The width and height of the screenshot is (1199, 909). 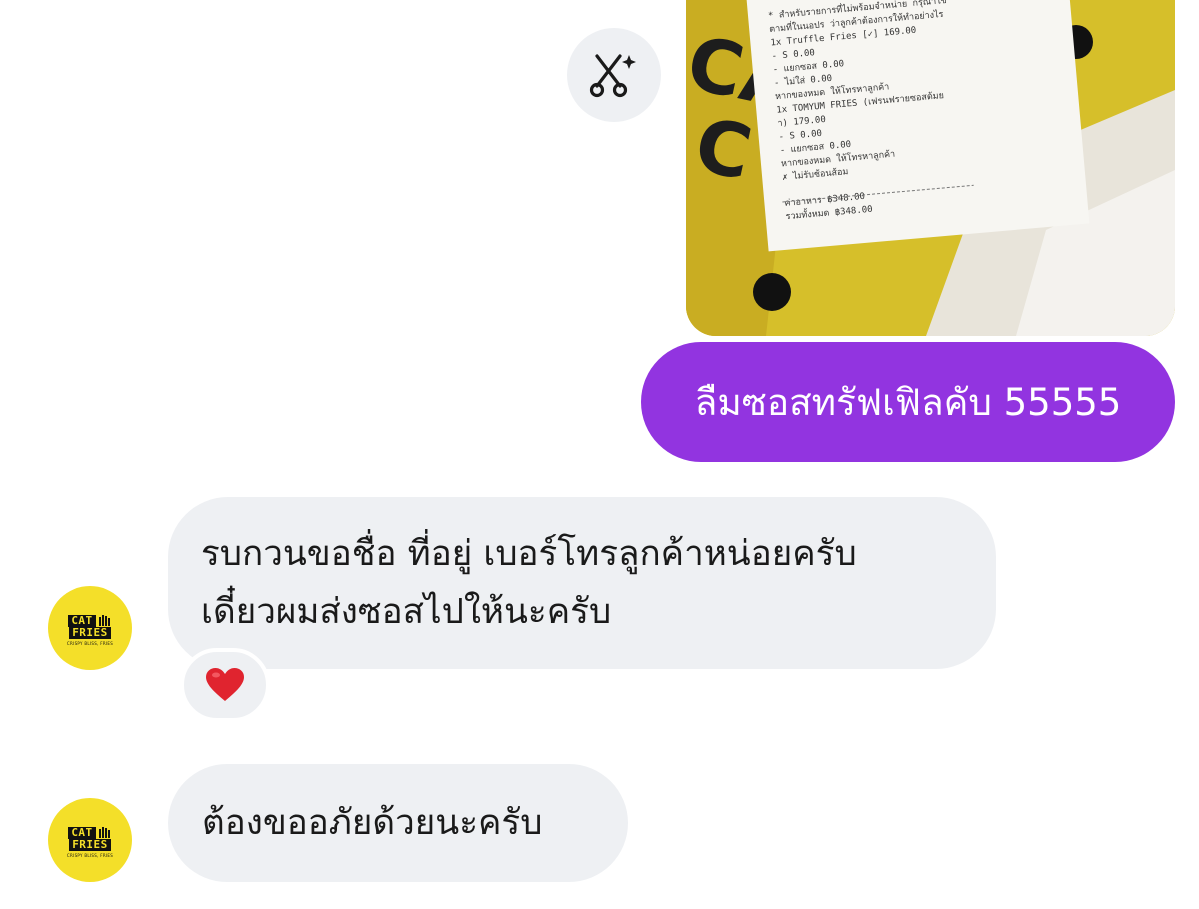 What do you see at coordinates (372, 823) in the screenshot?
I see `message-line: ต้องขออภัยด้วยนะครับ` at bounding box center [372, 823].